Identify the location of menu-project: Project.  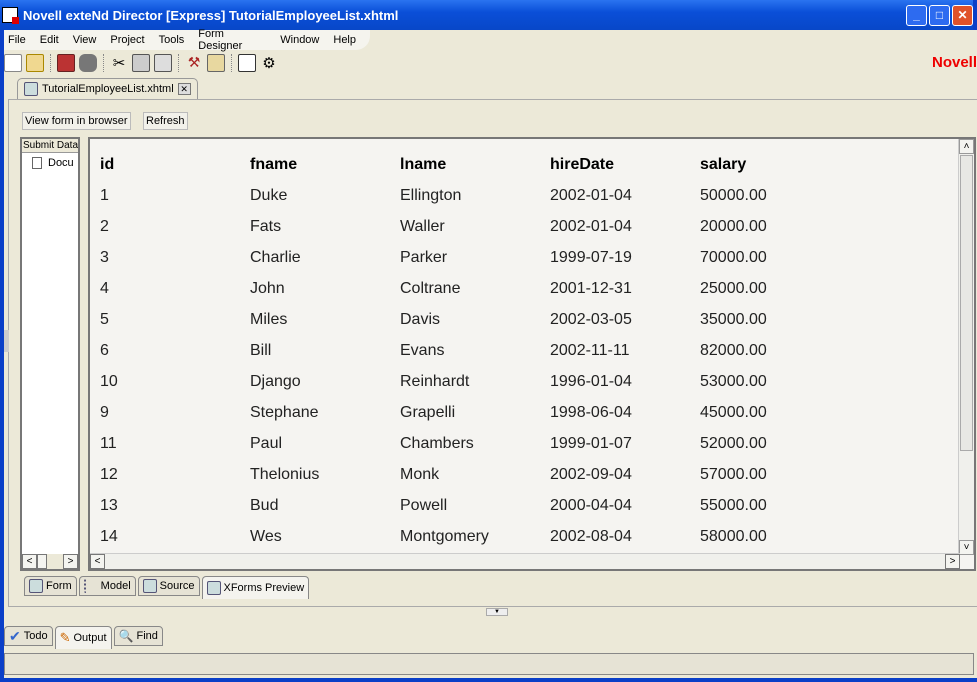
(127, 40).